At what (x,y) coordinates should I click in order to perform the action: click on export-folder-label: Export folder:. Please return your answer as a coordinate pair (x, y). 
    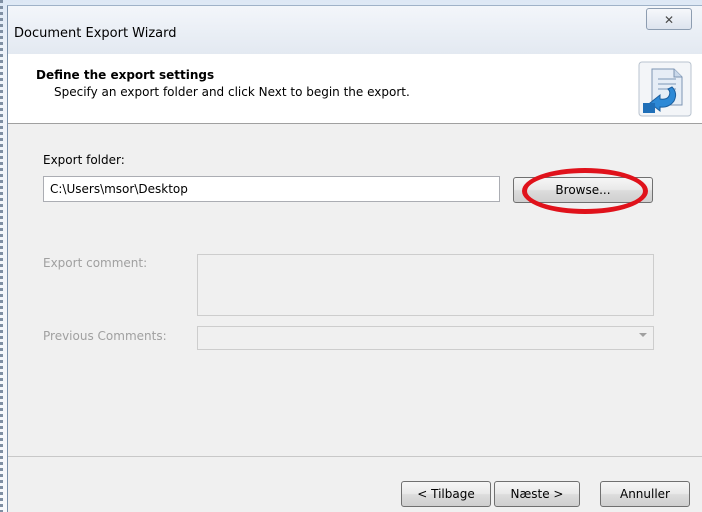
    Looking at the image, I should click on (84, 160).